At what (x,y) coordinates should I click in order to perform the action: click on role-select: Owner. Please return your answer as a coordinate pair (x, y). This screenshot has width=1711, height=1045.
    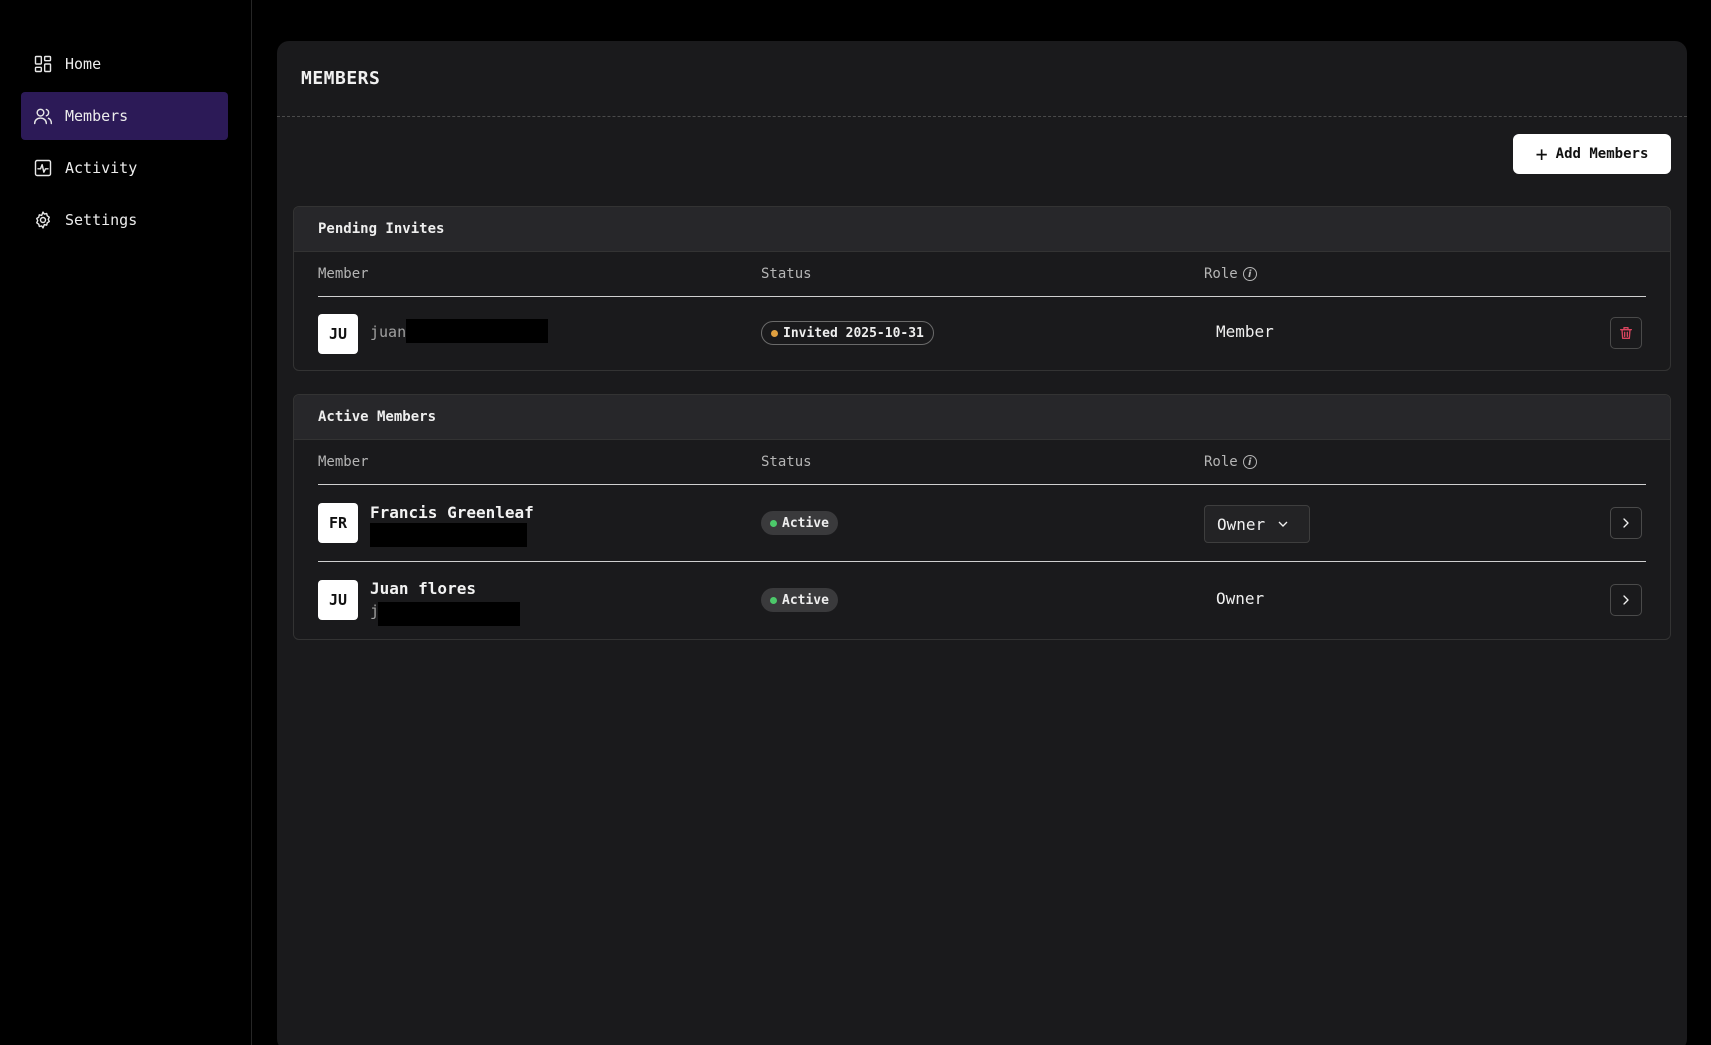
    Looking at the image, I should click on (1257, 524).